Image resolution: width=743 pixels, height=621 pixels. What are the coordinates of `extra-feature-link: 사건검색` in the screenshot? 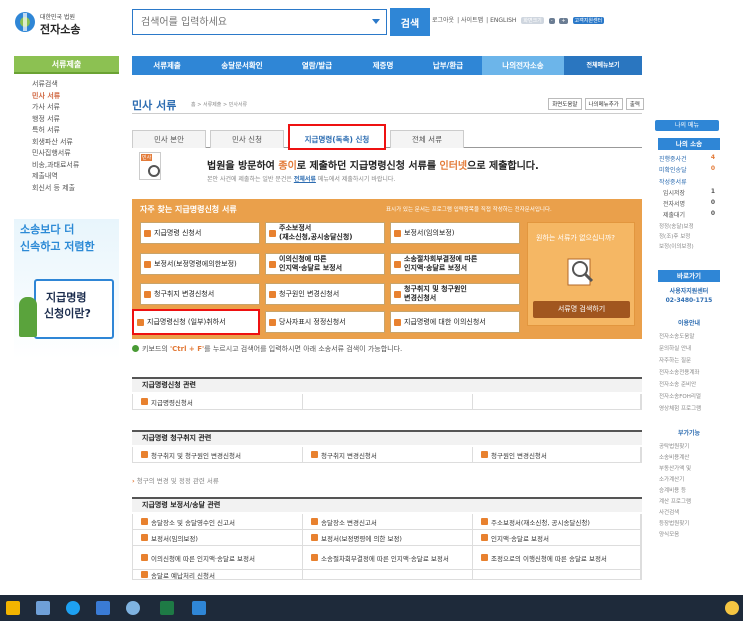 It's located at (689, 512).